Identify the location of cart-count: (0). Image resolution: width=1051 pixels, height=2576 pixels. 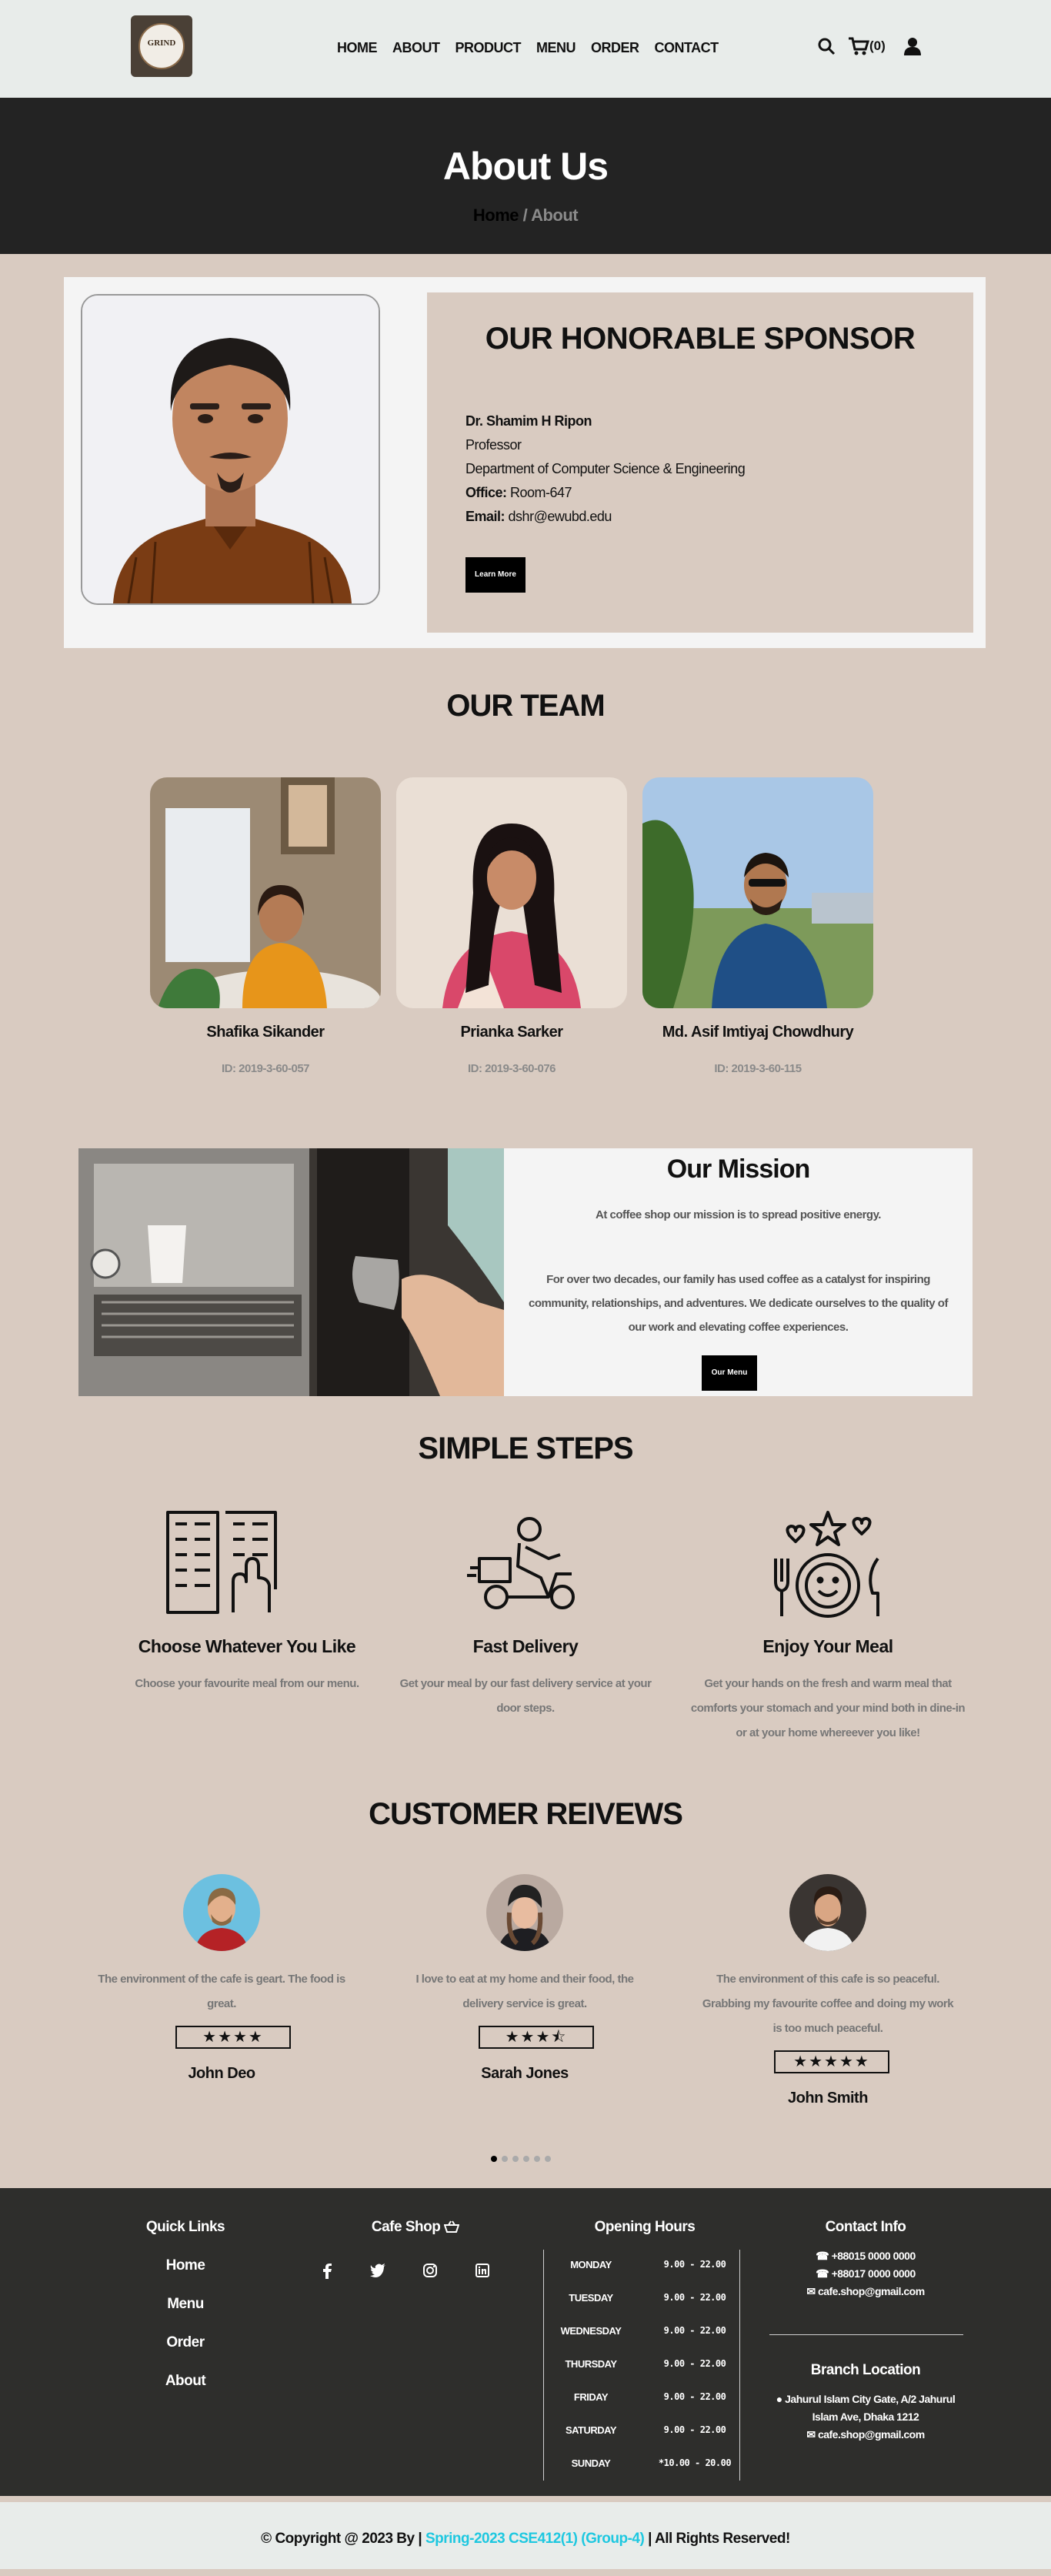
(878, 45).